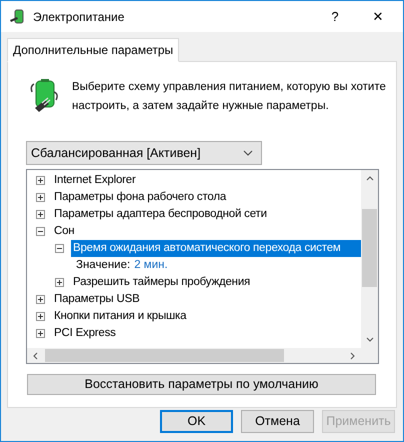 The image size is (404, 442). I want to click on tree-item: Кнопки питания и крышка, so click(119, 316).